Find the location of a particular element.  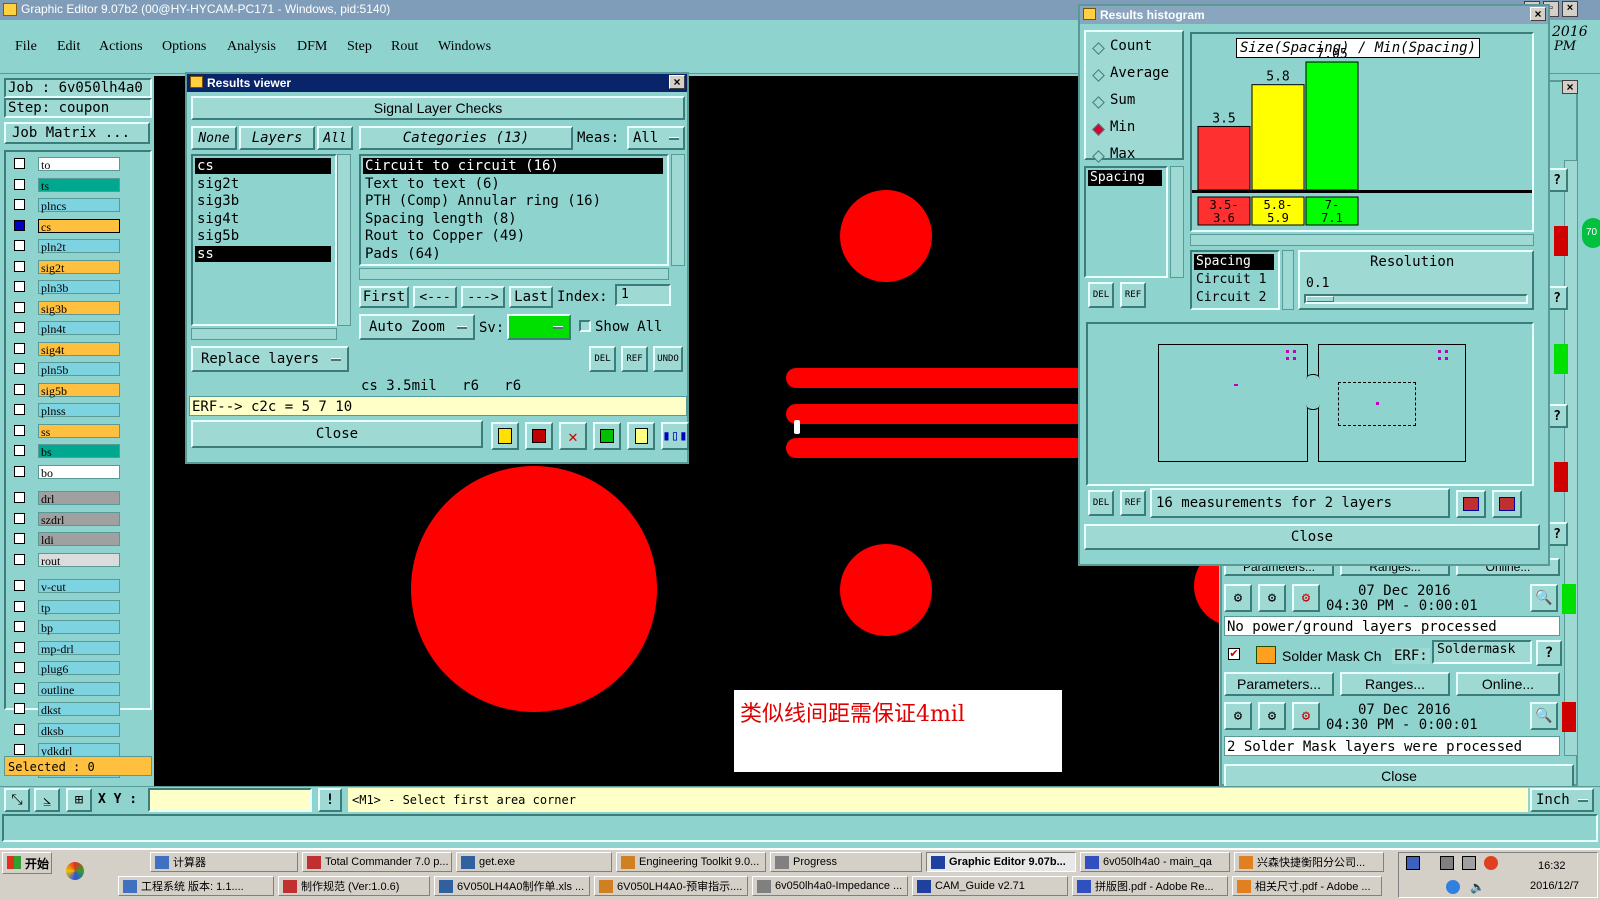

run-icon: ⚙ is located at coordinates (1238, 598).